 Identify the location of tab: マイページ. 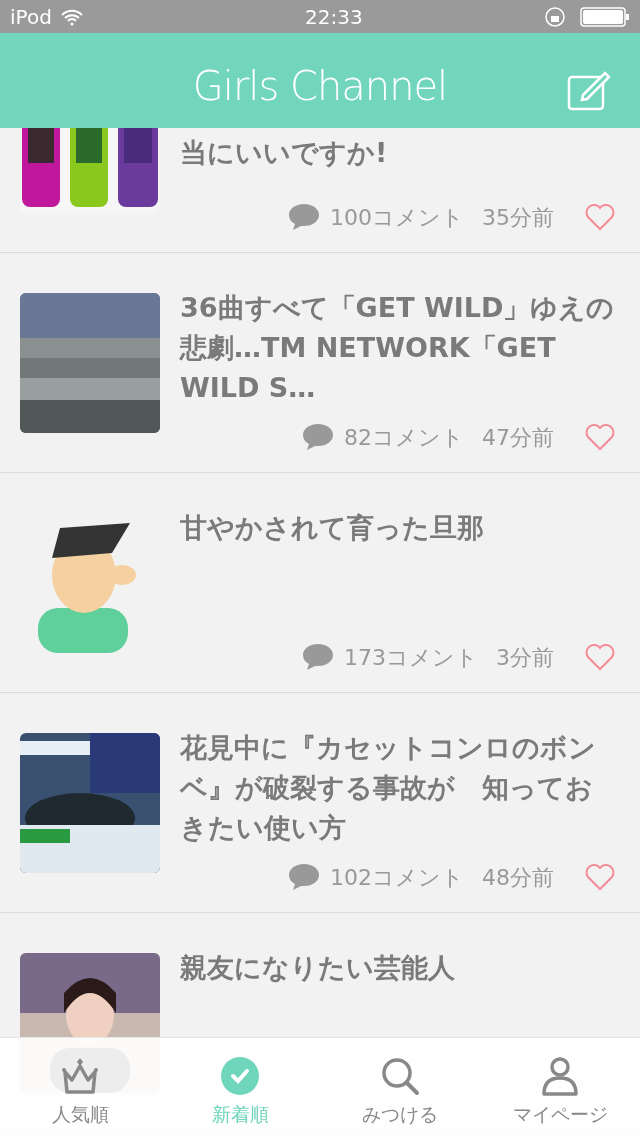
(560, 1087).